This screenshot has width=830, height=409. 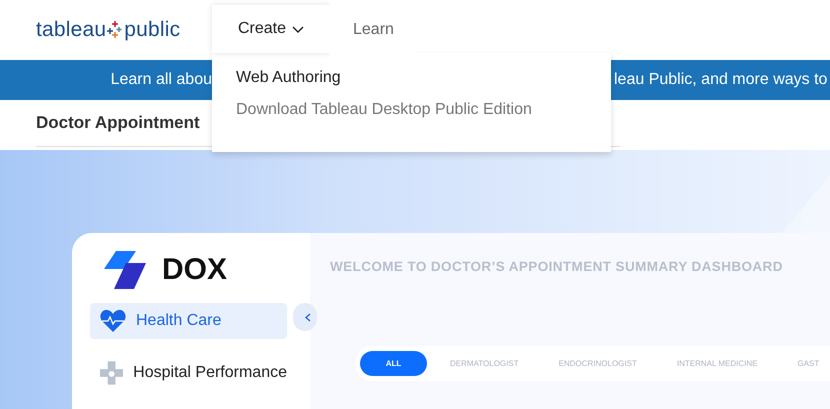 I want to click on collapse-button, so click(x=305, y=317).